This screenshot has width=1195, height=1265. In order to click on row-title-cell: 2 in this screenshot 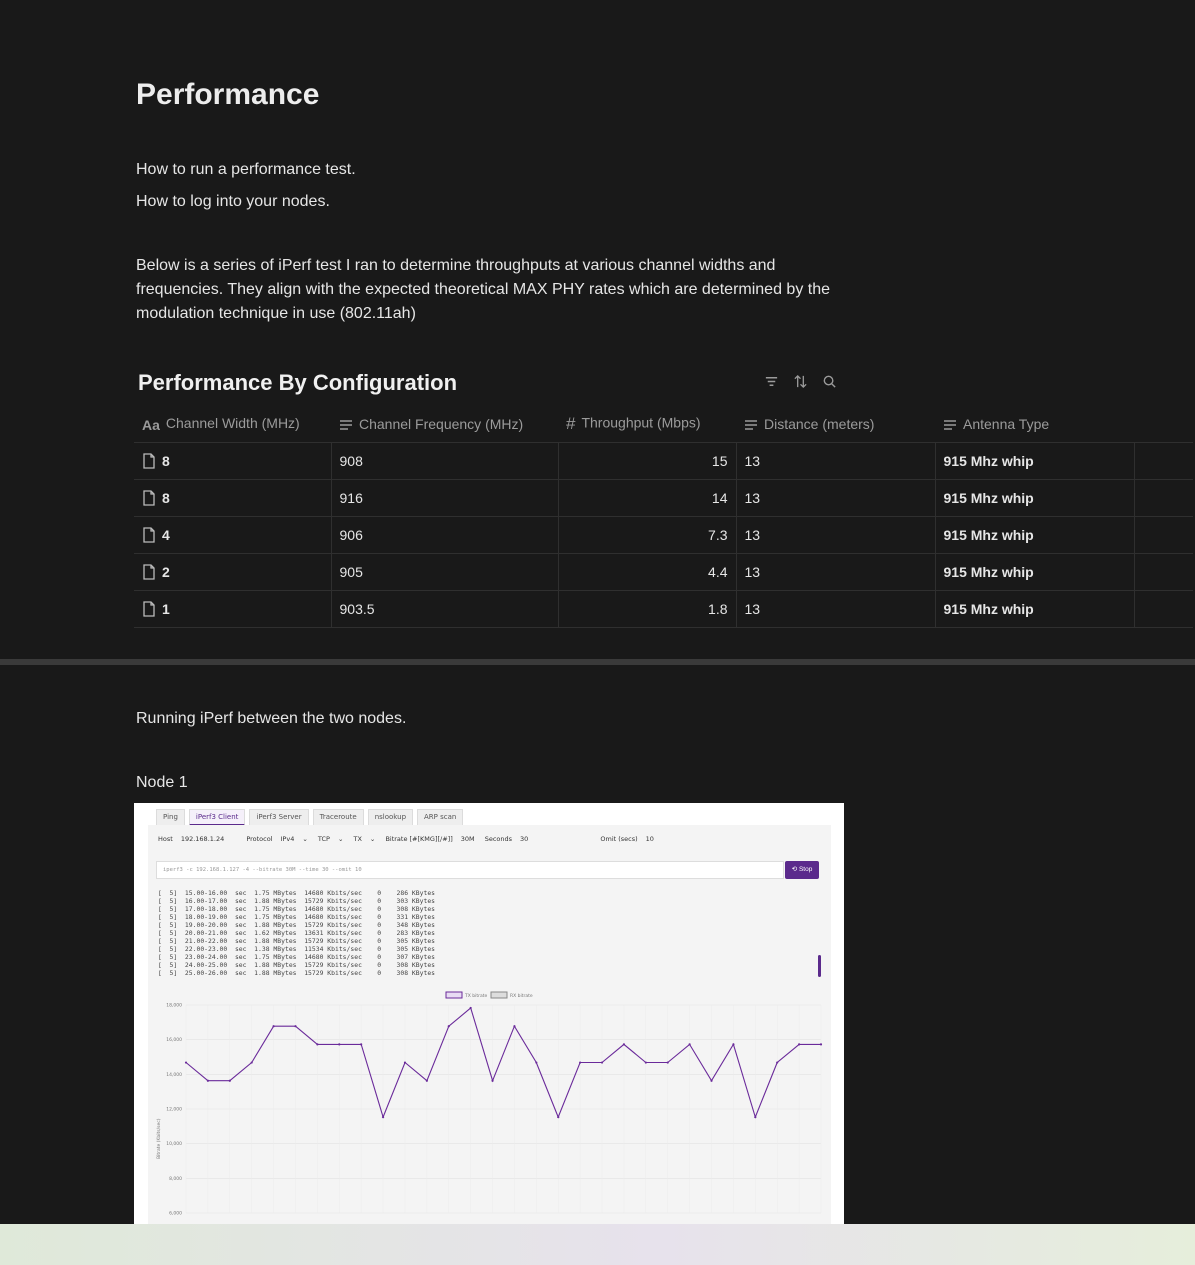, I will do `click(232, 572)`.